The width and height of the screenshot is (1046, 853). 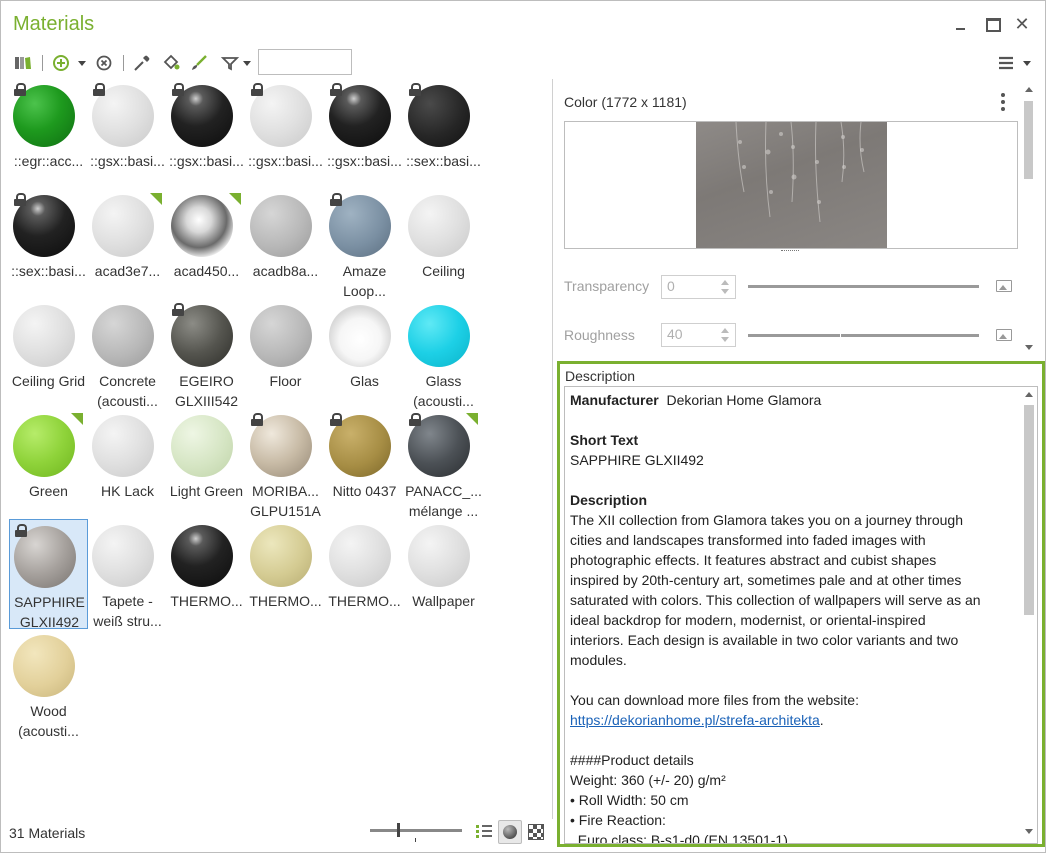 I want to click on add-icon, so click(x=61, y=63).